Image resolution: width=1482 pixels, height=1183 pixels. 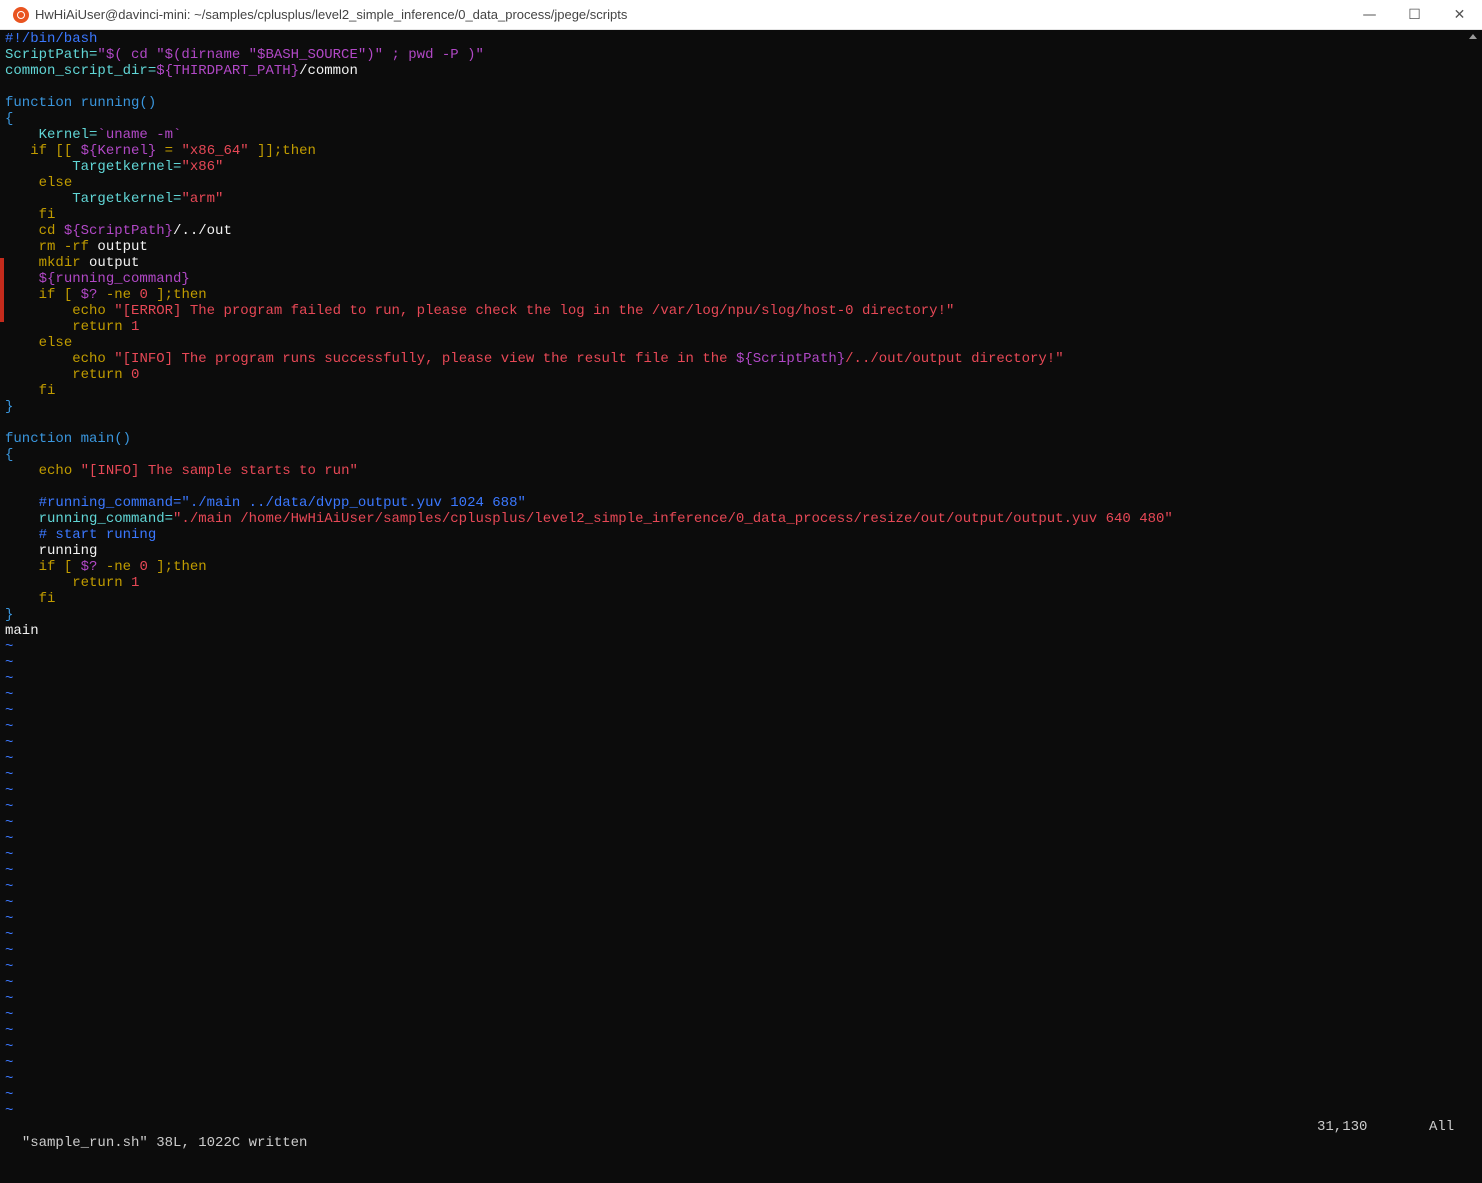 I want to click on code-token: return, so click(x=102, y=375).